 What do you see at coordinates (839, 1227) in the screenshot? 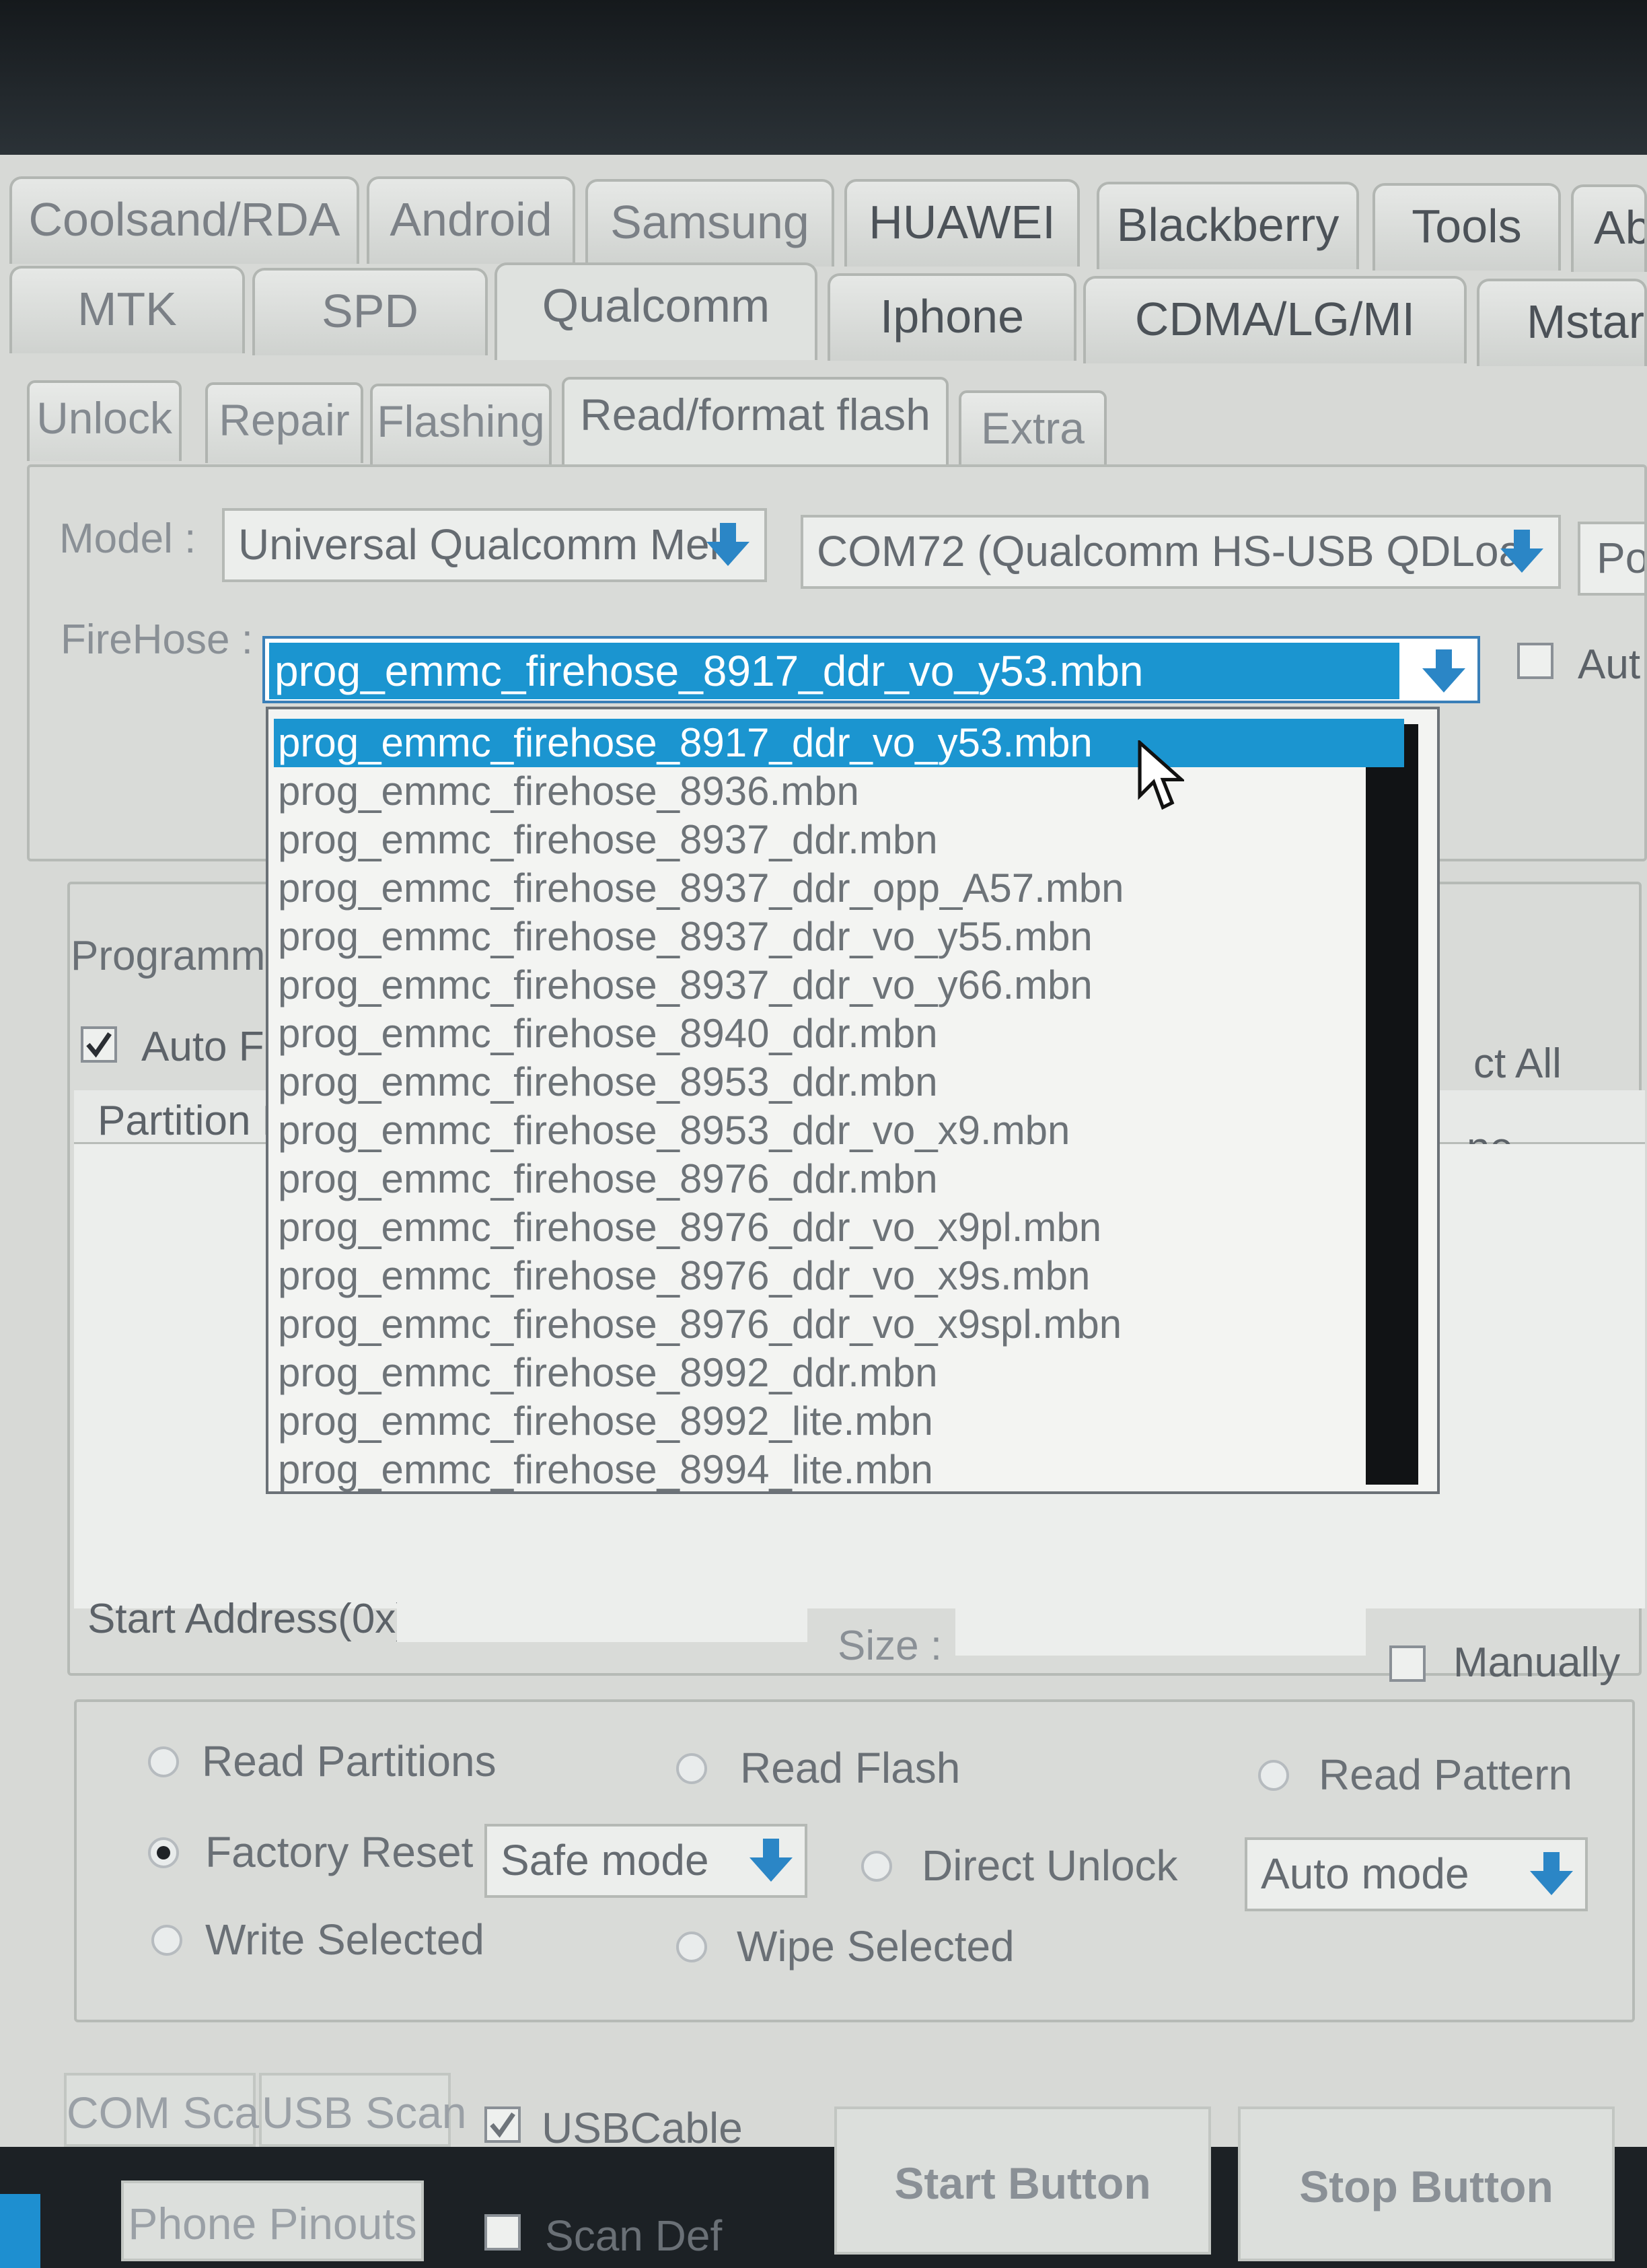
I see `firehose-option: prog_emmc_firehose_8976_ddr_vo_x9pl.mbn` at bounding box center [839, 1227].